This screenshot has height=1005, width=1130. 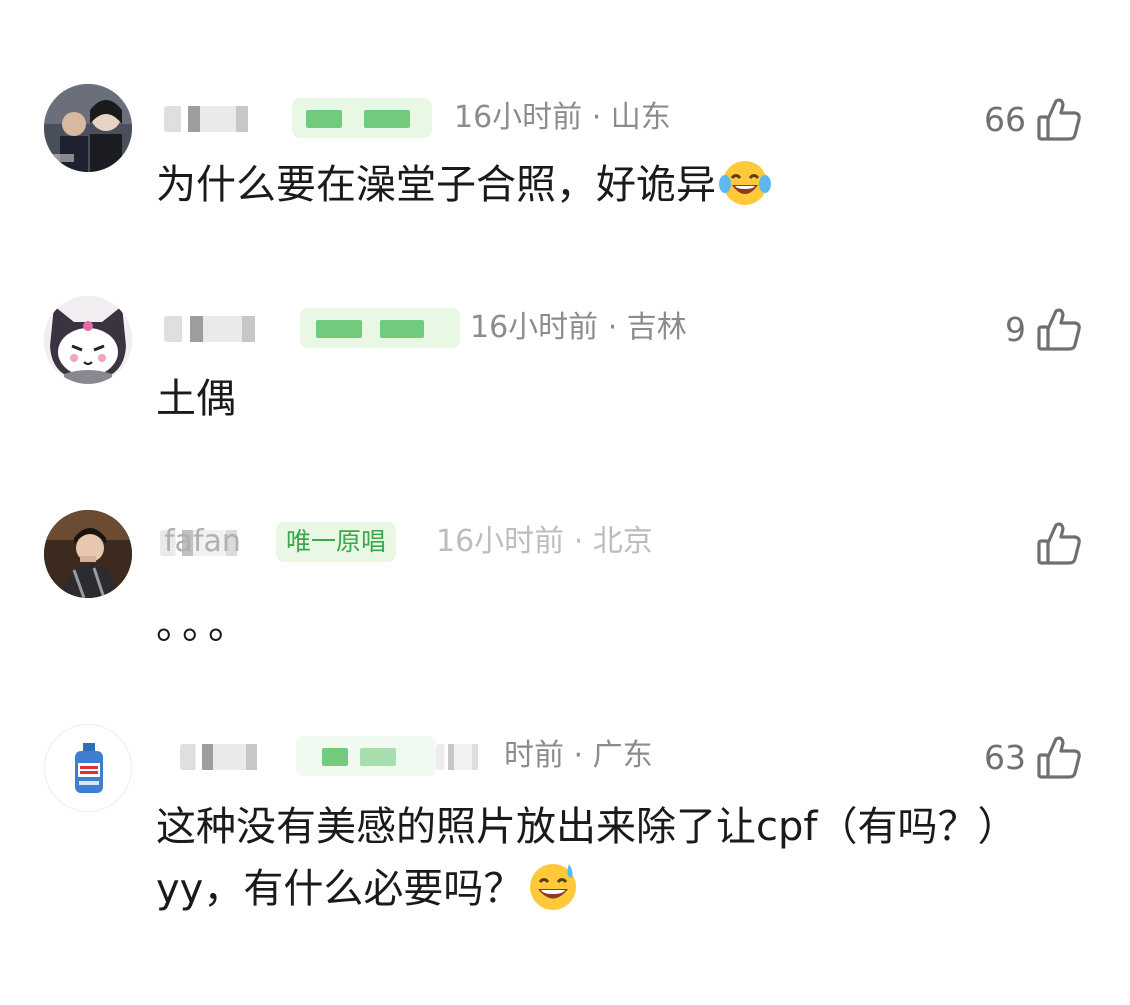 I want to click on like-button: 66, so click(x=1033, y=119).